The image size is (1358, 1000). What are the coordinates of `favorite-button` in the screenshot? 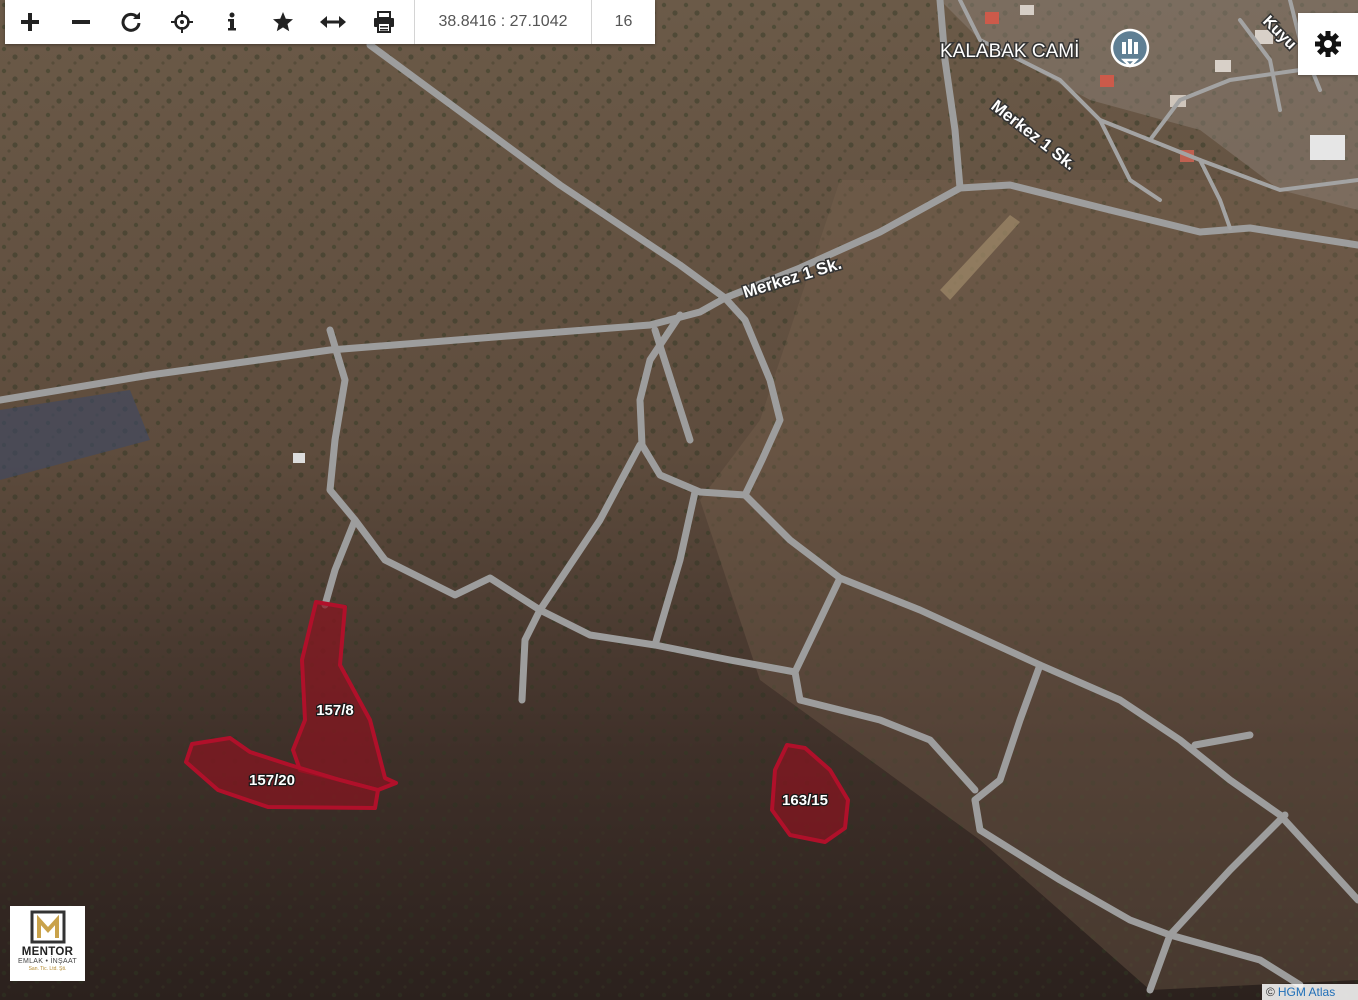 It's located at (283, 22).